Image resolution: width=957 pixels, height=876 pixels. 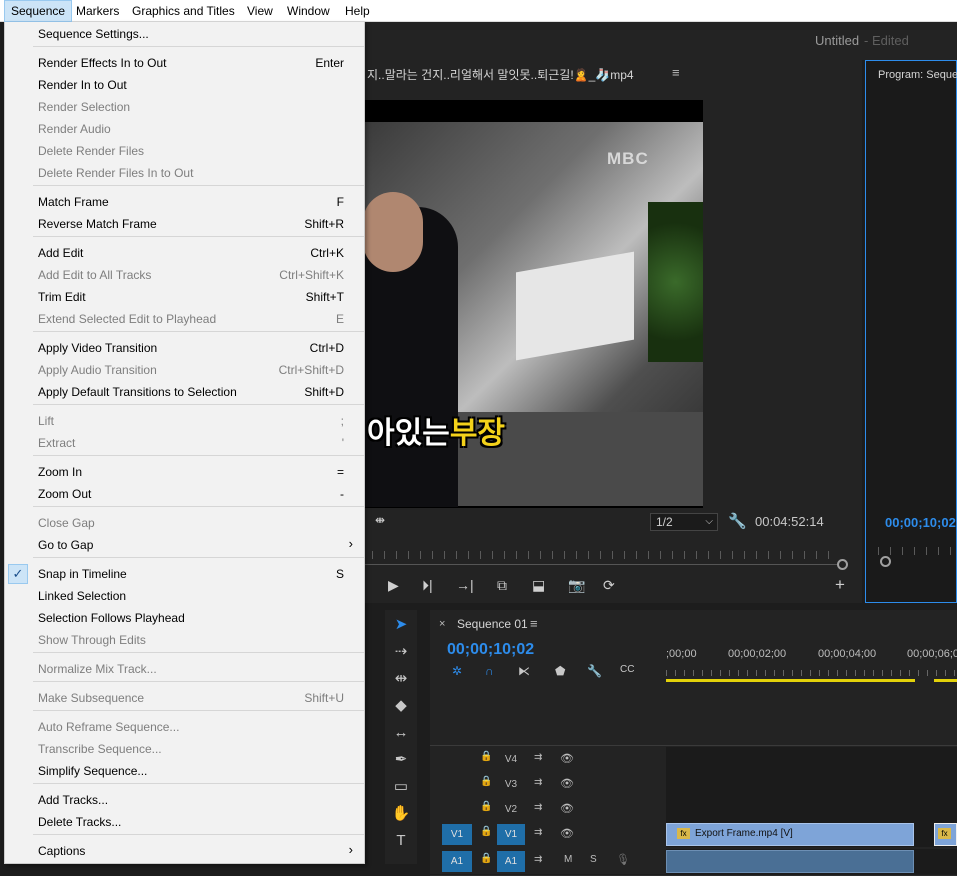 I want to click on slip-tool-icon: ↔, so click(x=401, y=733).